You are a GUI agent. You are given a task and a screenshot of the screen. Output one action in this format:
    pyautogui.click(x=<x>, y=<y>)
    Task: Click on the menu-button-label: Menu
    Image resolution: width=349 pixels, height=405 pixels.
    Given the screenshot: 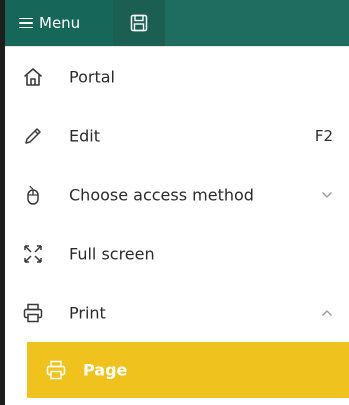 What is the action you would take?
    pyautogui.click(x=60, y=23)
    